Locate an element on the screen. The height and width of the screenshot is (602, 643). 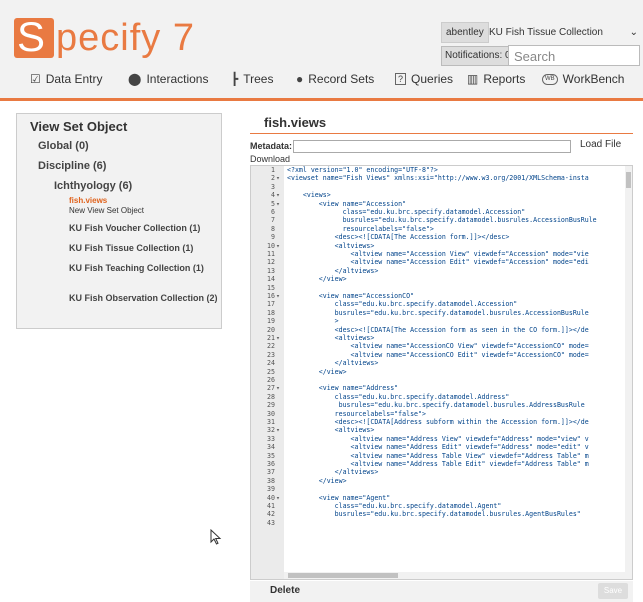
nav-label: Interactions is located at coordinates (177, 79).